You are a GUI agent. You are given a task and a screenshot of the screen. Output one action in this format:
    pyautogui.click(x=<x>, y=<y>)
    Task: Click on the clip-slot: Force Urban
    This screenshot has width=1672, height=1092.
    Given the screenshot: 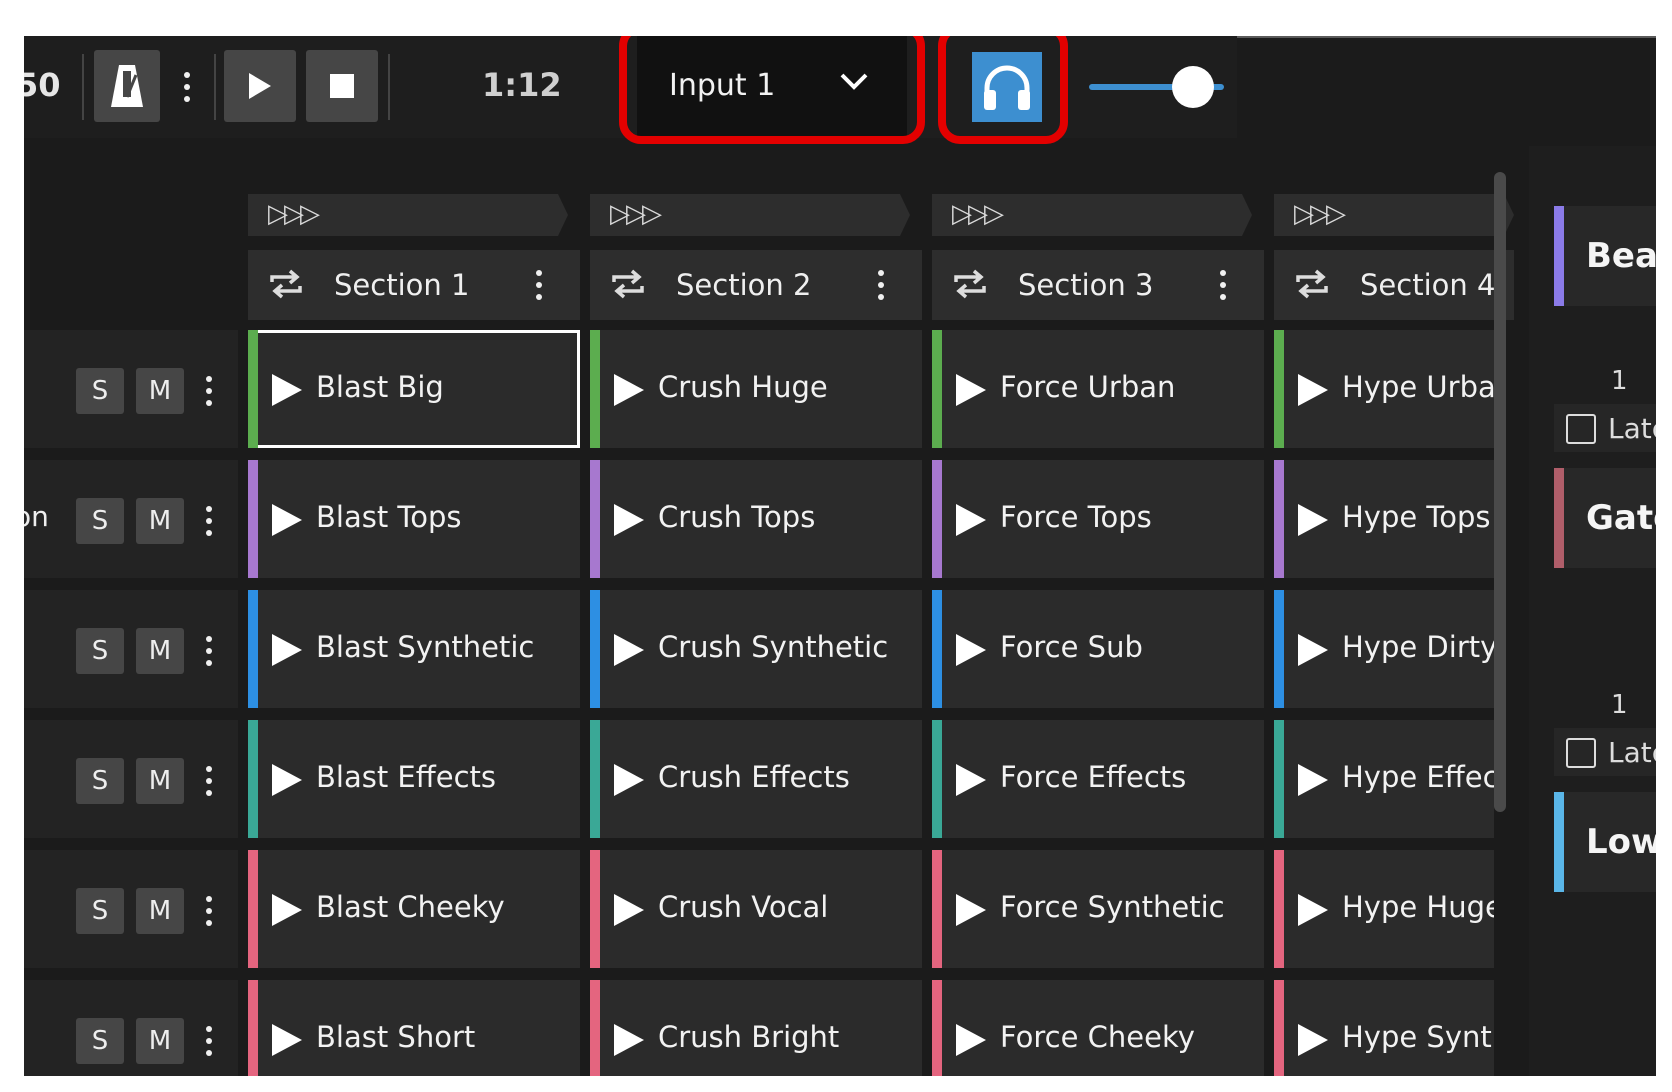 What is the action you would take?
    pyautogui.click(x=1098, y=389)
    